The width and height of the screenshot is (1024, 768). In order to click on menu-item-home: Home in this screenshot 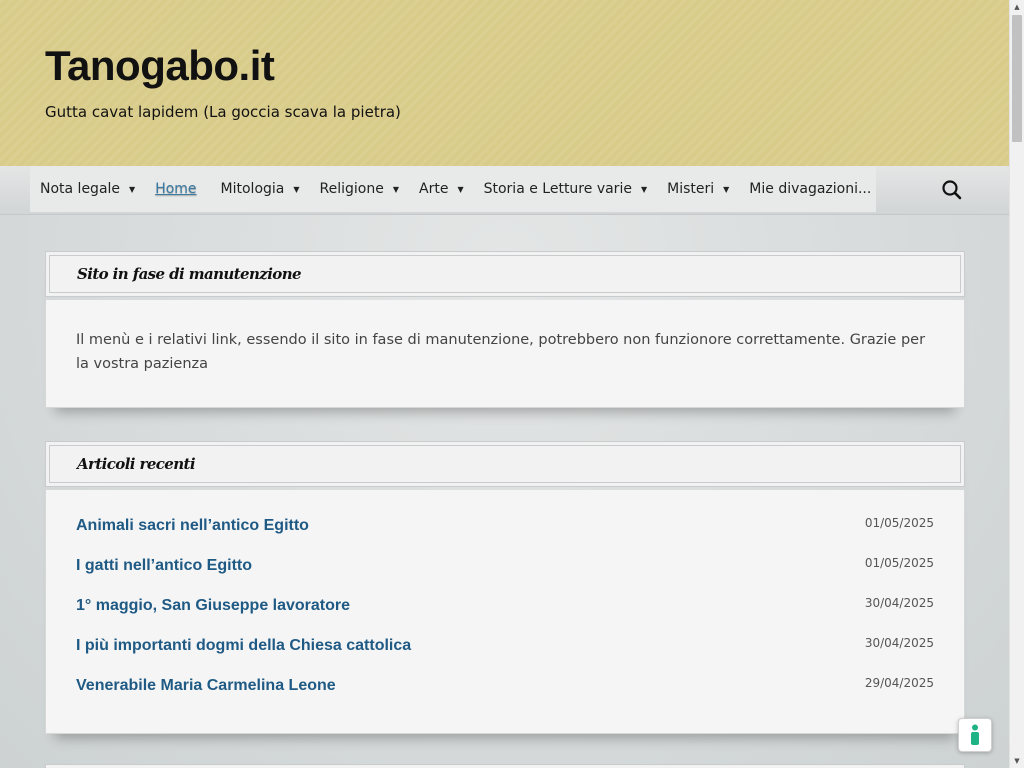, I will do `click(177, 189)`.